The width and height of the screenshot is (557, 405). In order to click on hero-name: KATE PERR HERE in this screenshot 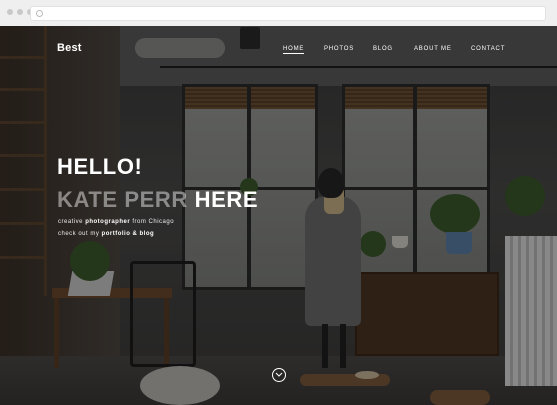, I will do `click(157, 200)`.